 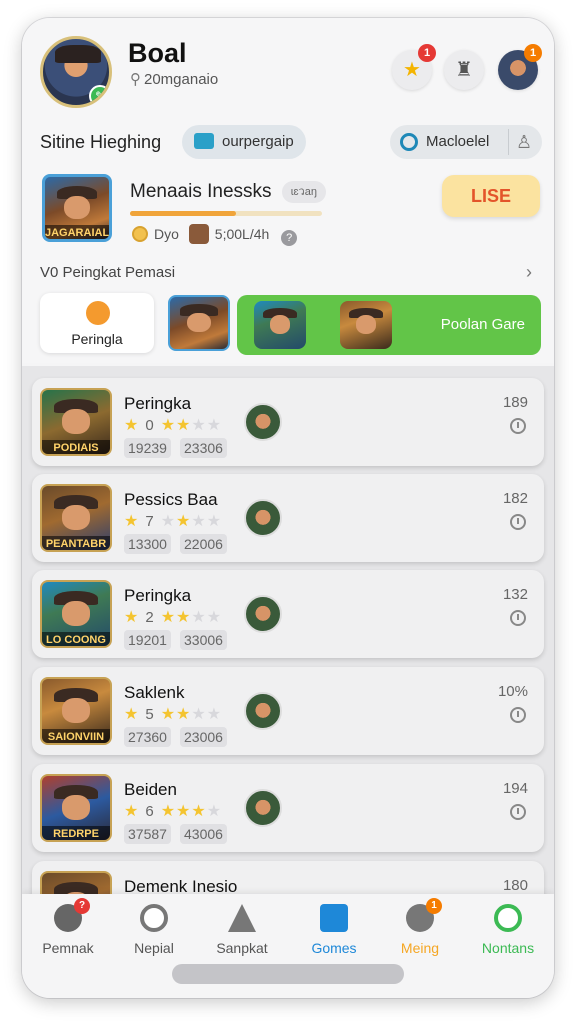 What do you see at coordinates (334, 948) in the screenshot?
I see `nav-label: Gomes` at bounding box center [334, 948].